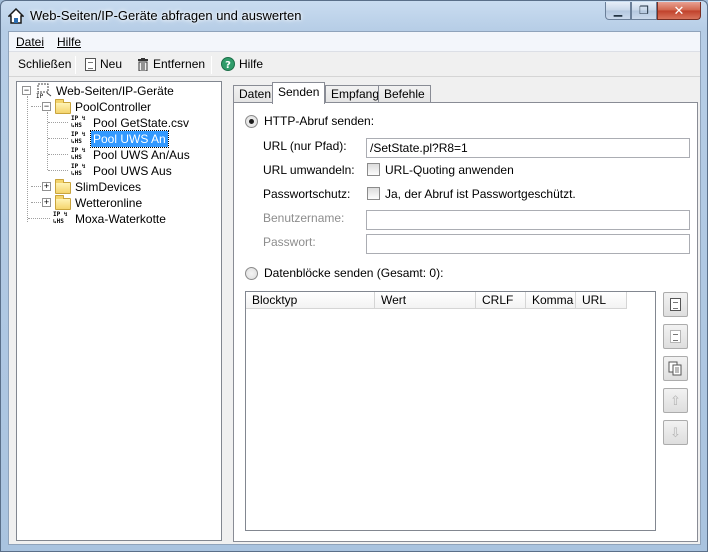 Image resolution: width=708 pixels, height=552 pixels. Describe the element at coordinates (251, 64) in the screenshot. I see `help-label: Hilfe` at that location.